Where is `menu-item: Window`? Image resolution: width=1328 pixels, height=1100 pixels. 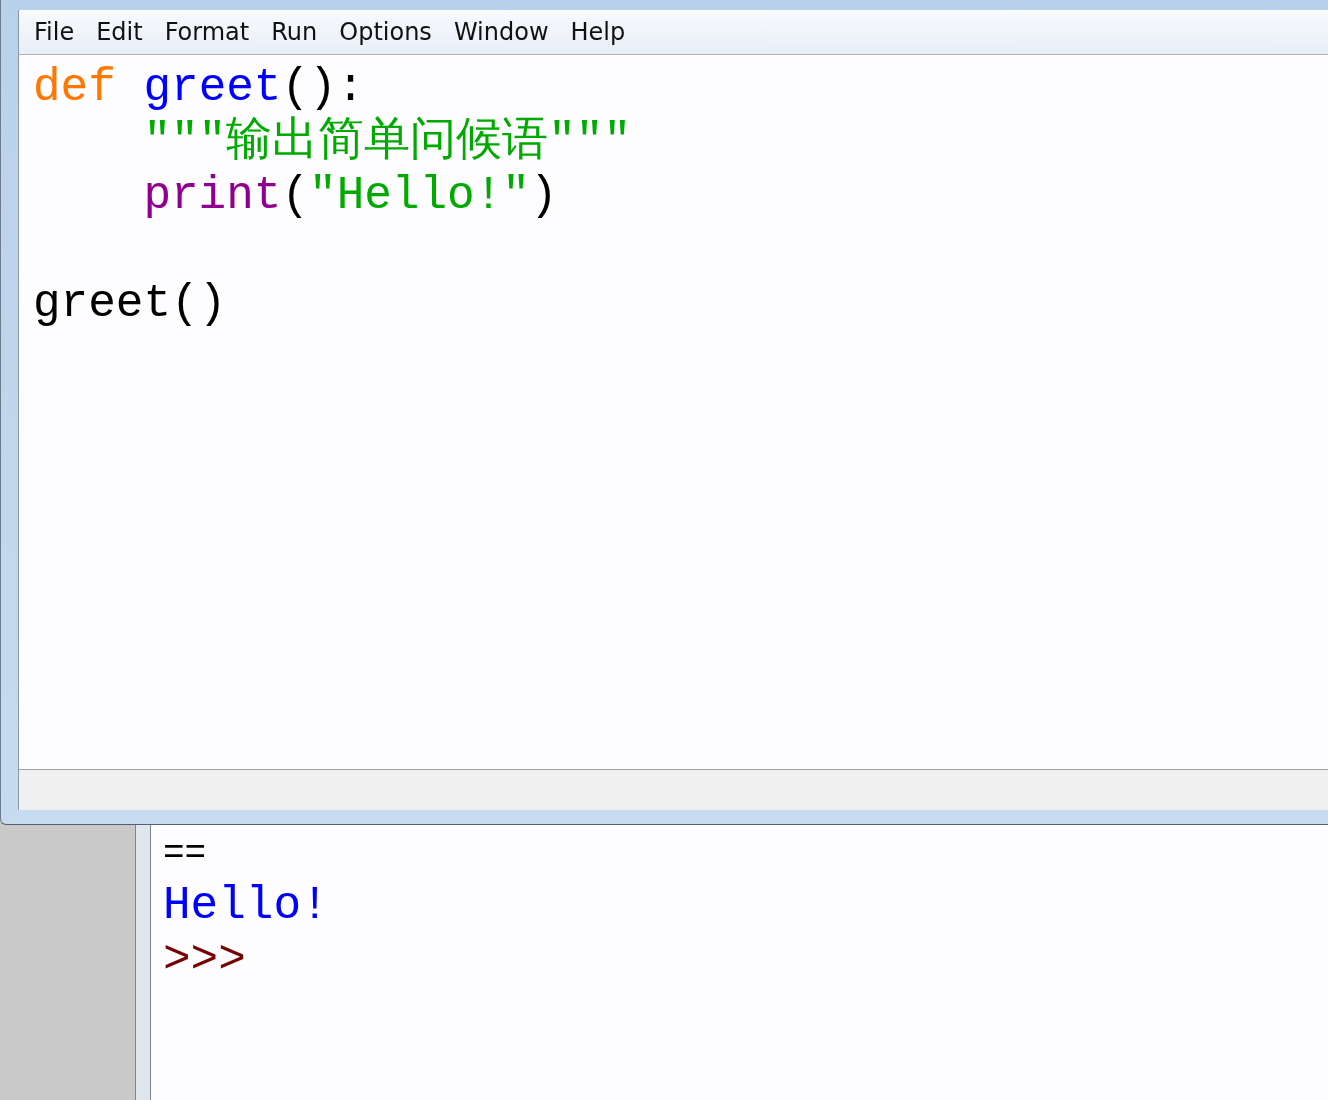 menu-item: Window is located at coordinates (503, 32).